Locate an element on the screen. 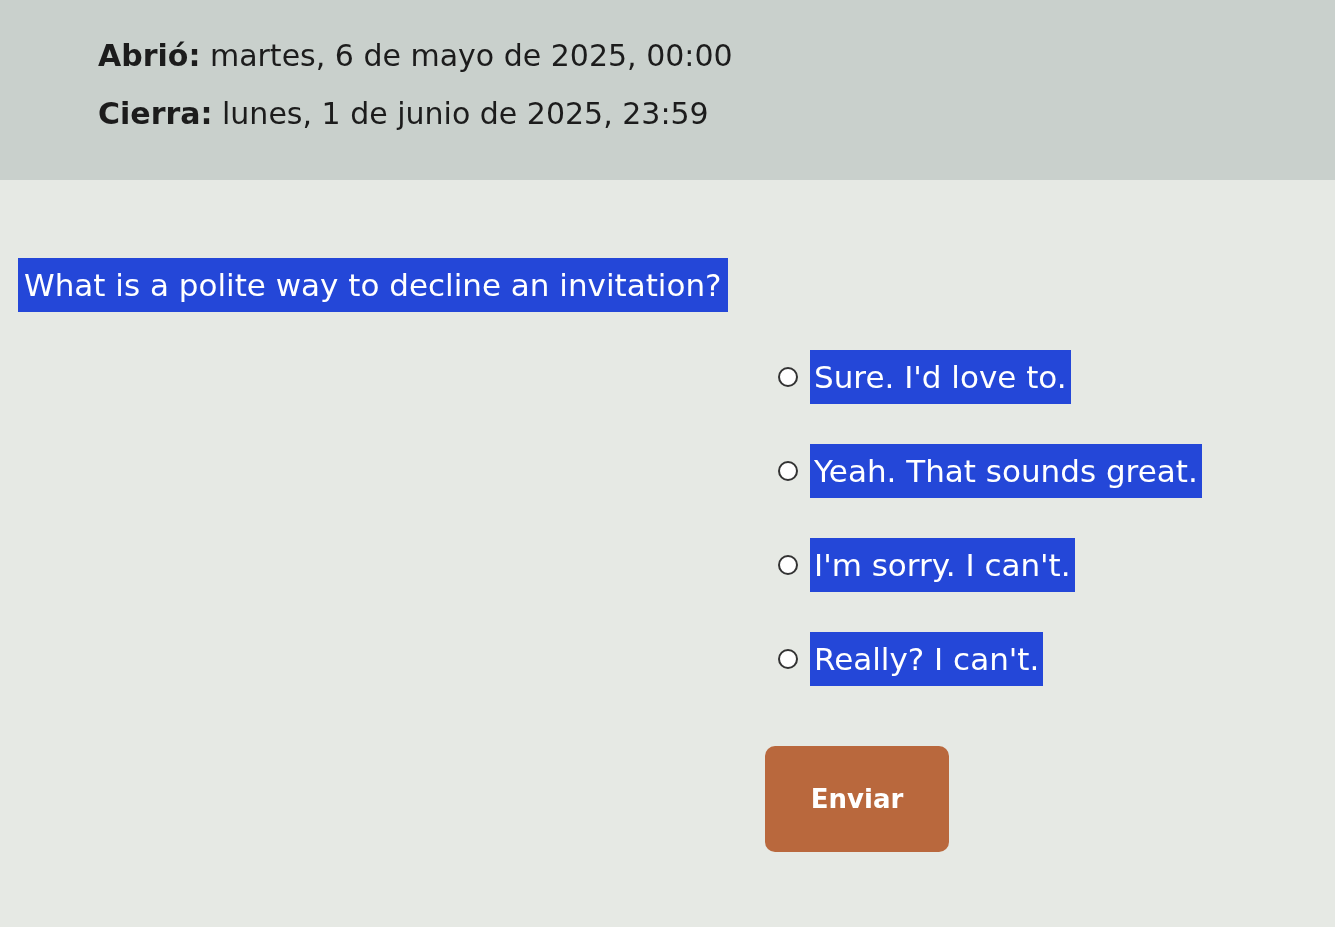  submit-button: Enviar is located at coordinates (857, 799).